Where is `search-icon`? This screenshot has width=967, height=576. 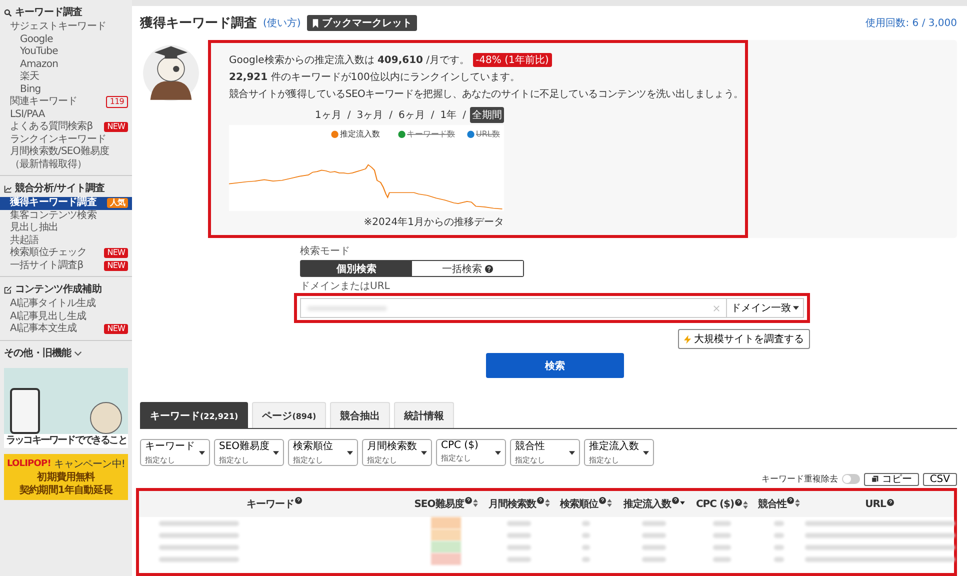
search-icon is located at coordinates (8, 12).